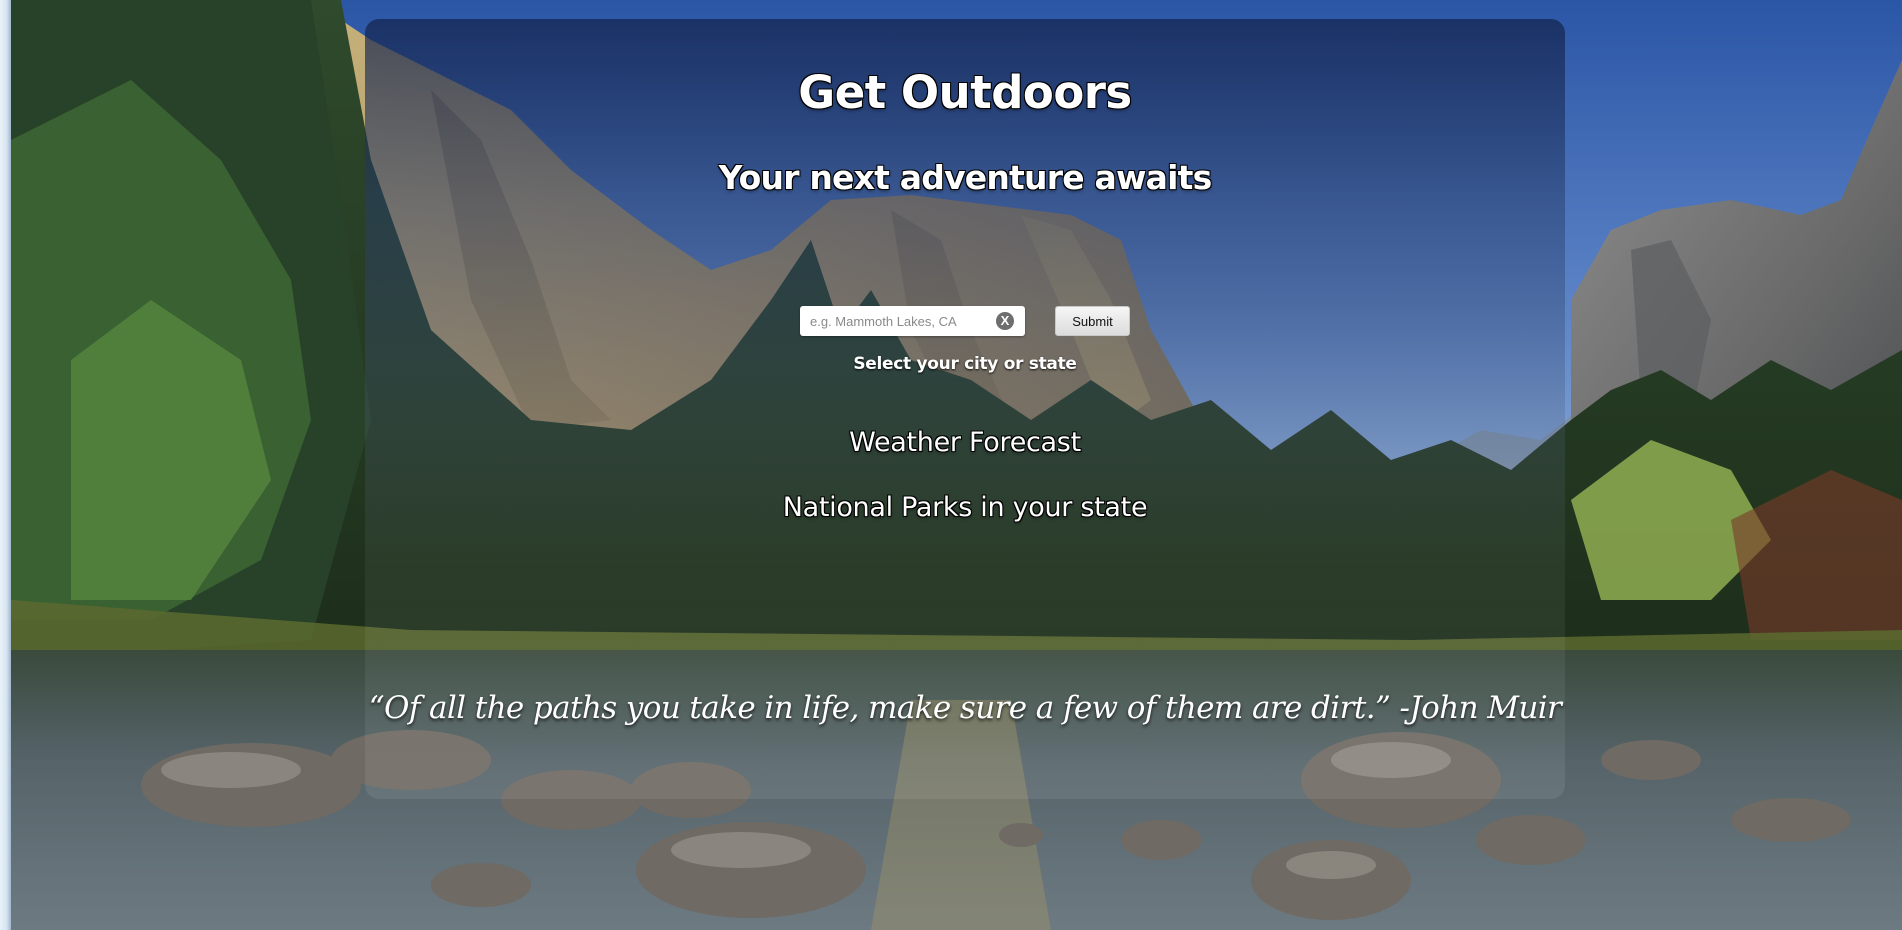  Describe the element at coordinates (965, 177) in the screenshot. I see `tagline: Your next adventure awaits` at that location.